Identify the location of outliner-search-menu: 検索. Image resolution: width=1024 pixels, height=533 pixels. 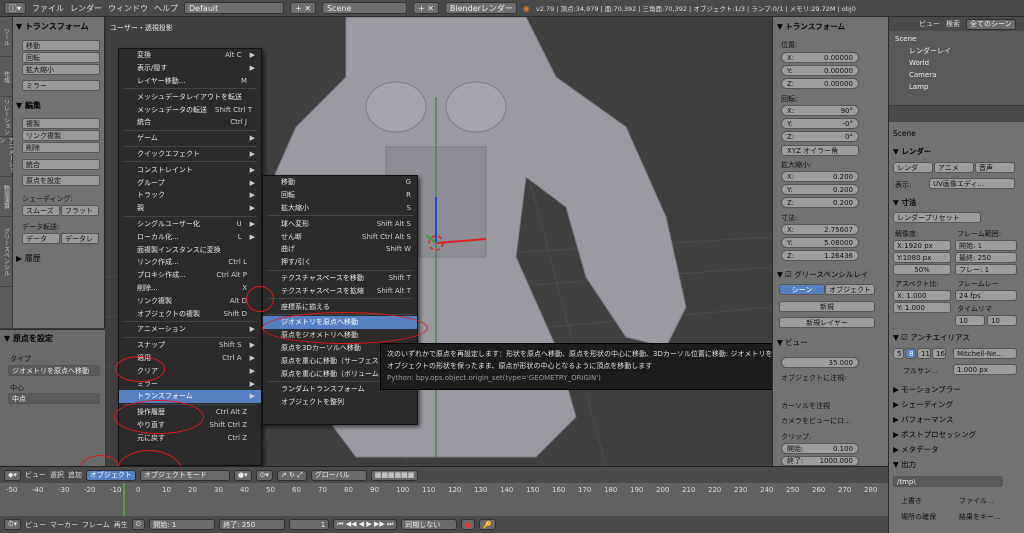
(953, 24).